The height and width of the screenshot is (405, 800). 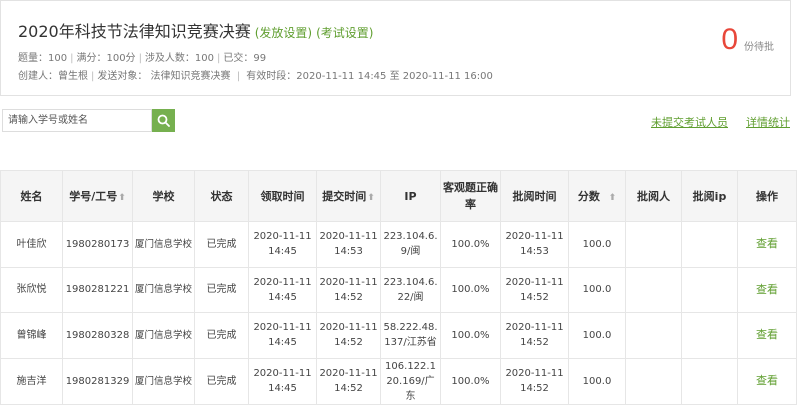 What do you see at coordinates (597, 196) in the screenshot?
I see `col-score: 分数 ⬆` at bounding box center [597, 196].